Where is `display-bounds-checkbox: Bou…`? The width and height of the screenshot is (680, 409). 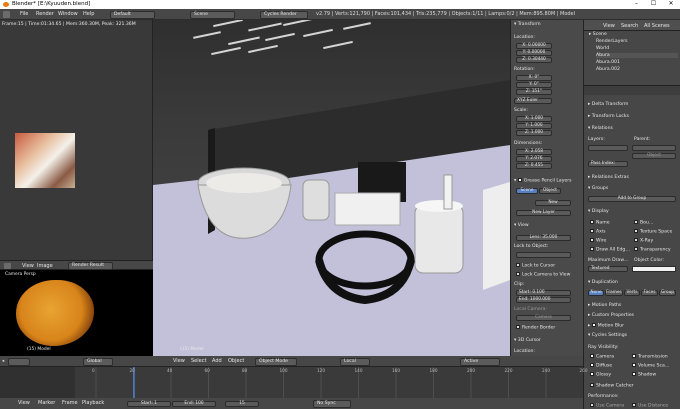
display-bounds-checkbox: Bou… is located at coordinates (643, 223).